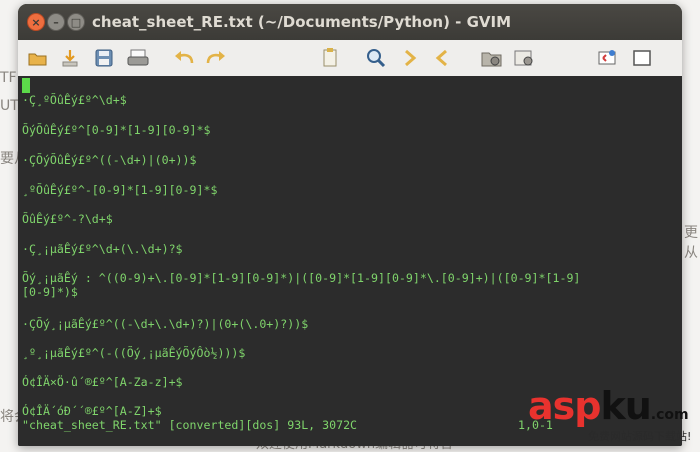 This screenshot has width=700, height=452. I want to click on maximize-icon: □, so click(76, 22).